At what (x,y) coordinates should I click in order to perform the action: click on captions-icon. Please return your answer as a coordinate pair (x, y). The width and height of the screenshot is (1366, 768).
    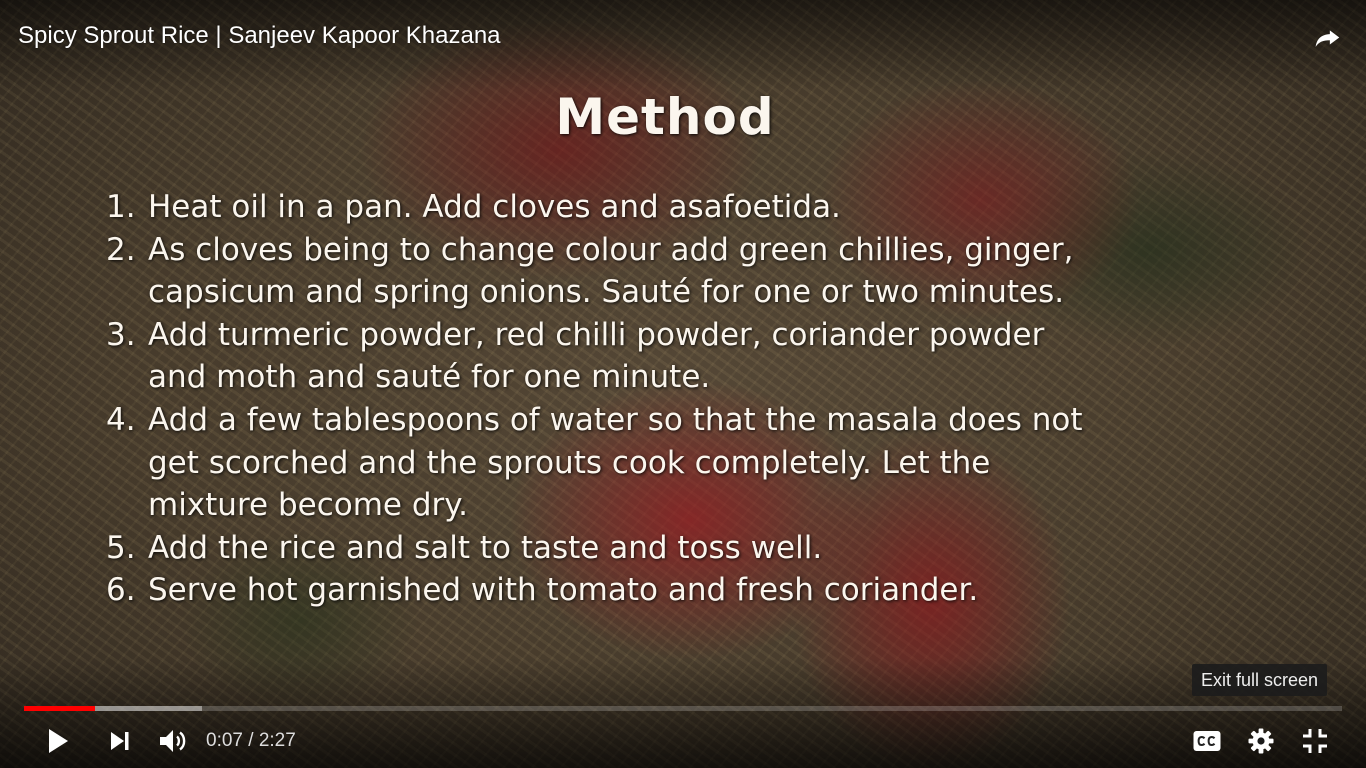
    Looking at the image, I should click on (1207, 741).